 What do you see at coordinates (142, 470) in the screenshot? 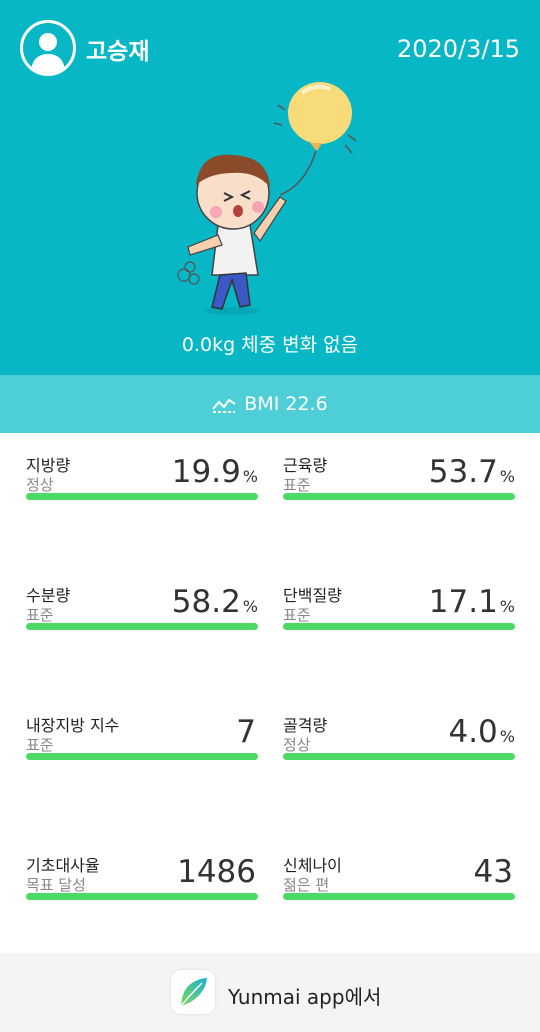
I see `metric-fat-mass: 지방량 정상 19.9%` at bounding box center [142, 470].